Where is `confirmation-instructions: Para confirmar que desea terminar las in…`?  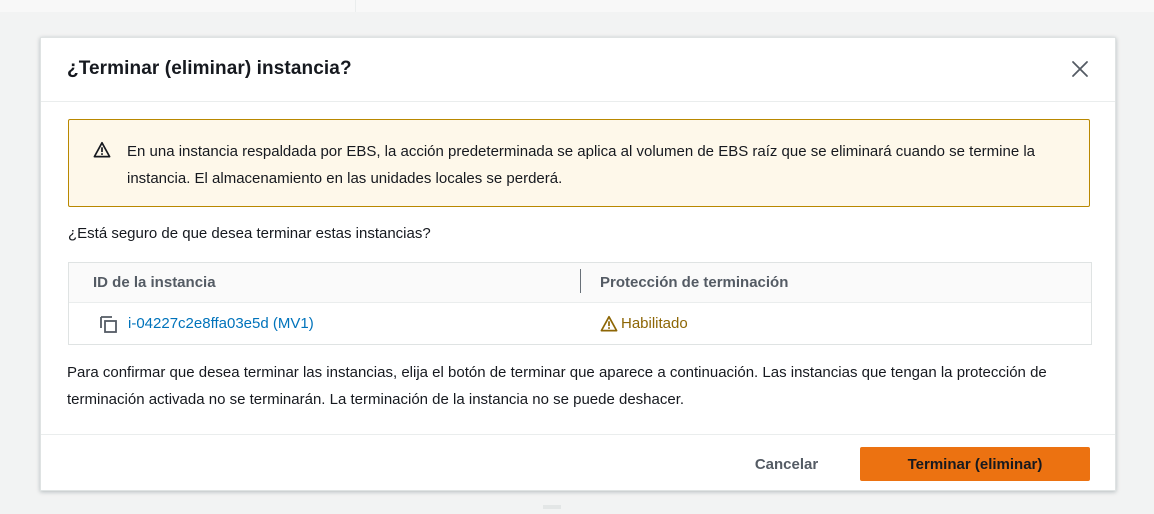
confirmation-instructions: Para confirmar que desea terminar las in… is located at coordinates (557, 386).